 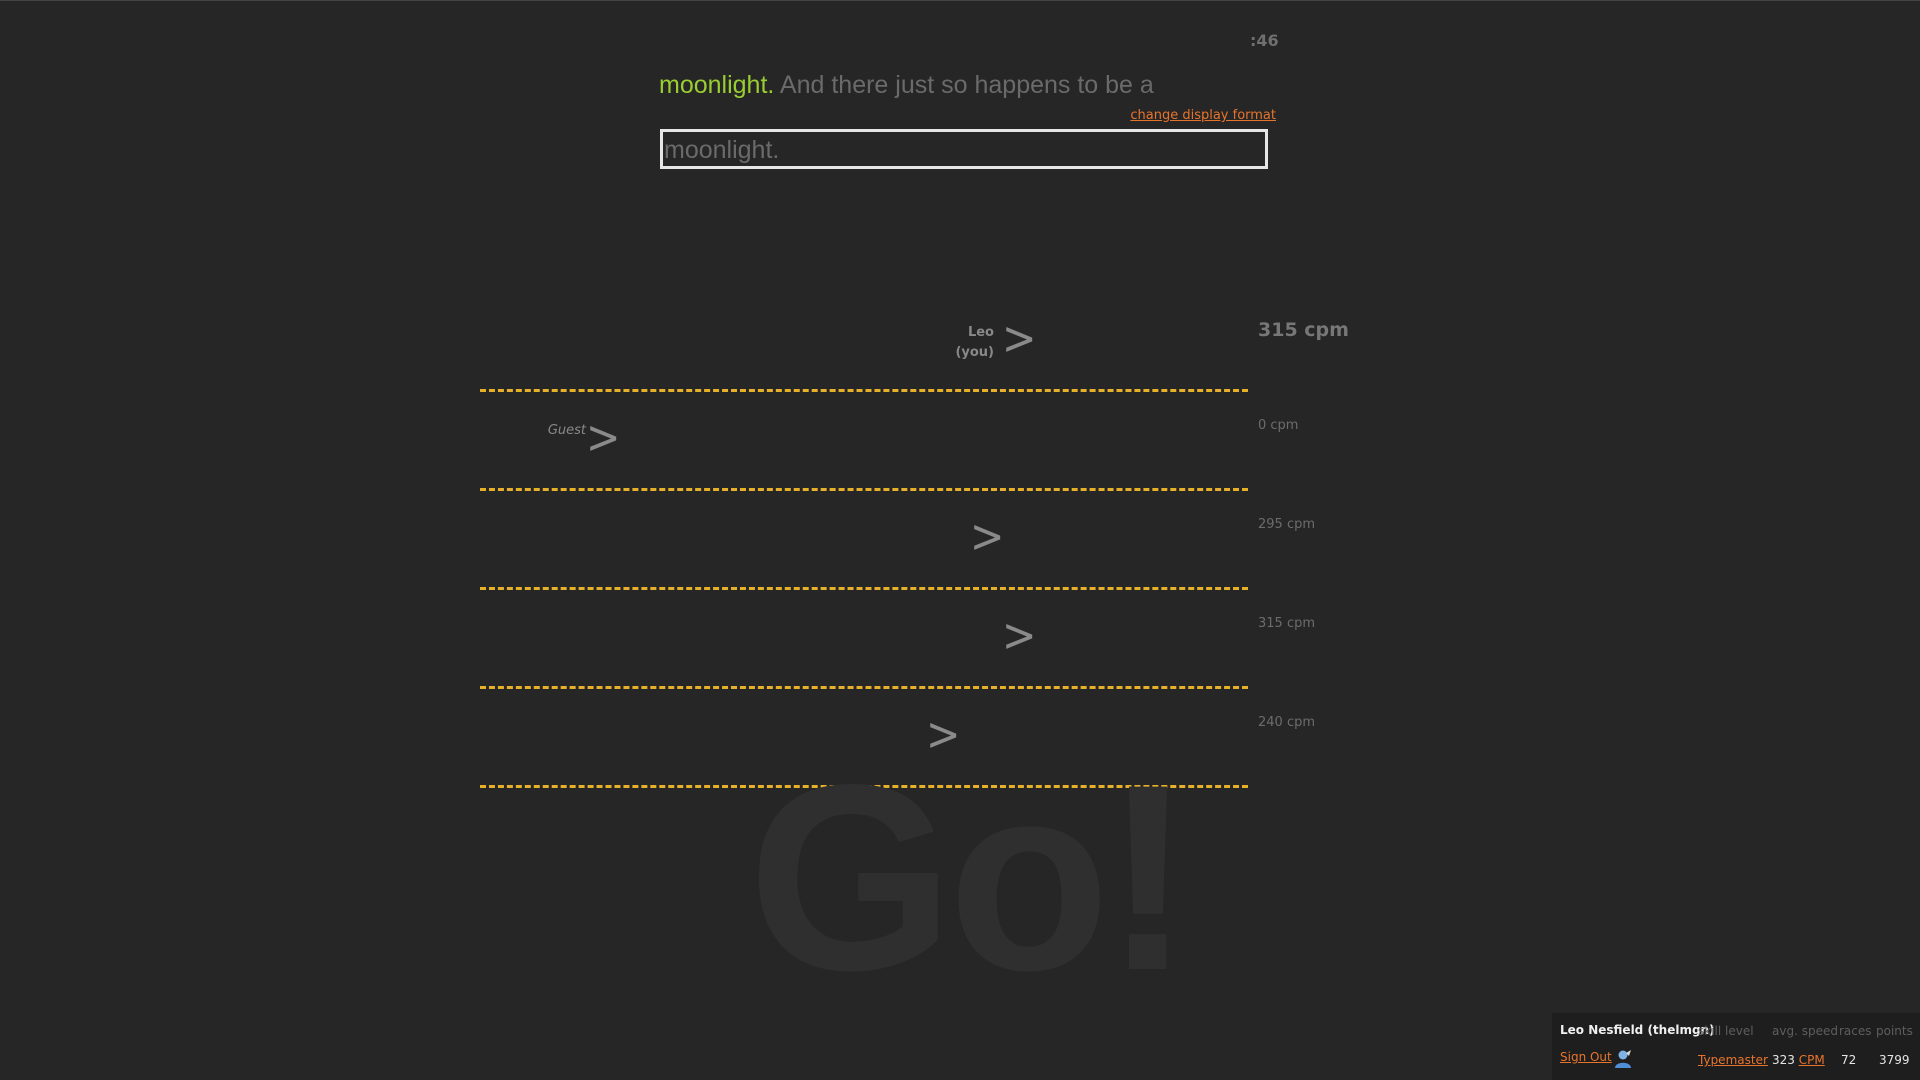 What do you see at coordinates (864, 342) in the screenshot?
I see `race-lane: Leo (you) >` at bounding box center [864, 342].